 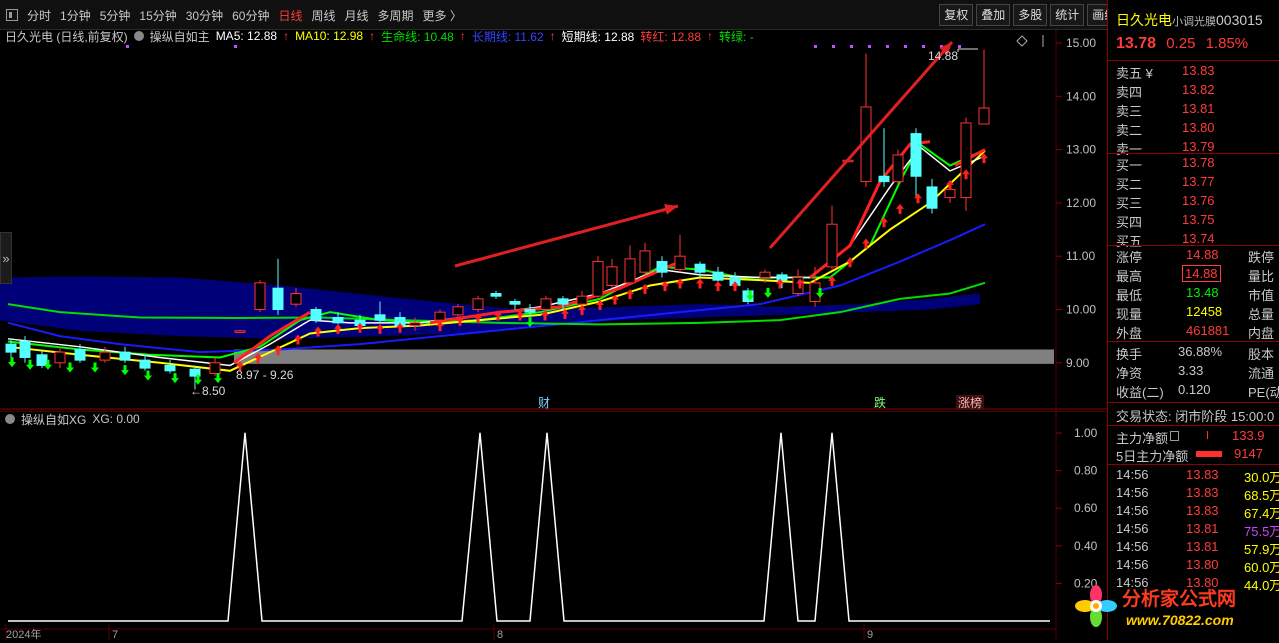 I want to click on life-line-value: 生命线: 10.48, so click(x=417, y=37).